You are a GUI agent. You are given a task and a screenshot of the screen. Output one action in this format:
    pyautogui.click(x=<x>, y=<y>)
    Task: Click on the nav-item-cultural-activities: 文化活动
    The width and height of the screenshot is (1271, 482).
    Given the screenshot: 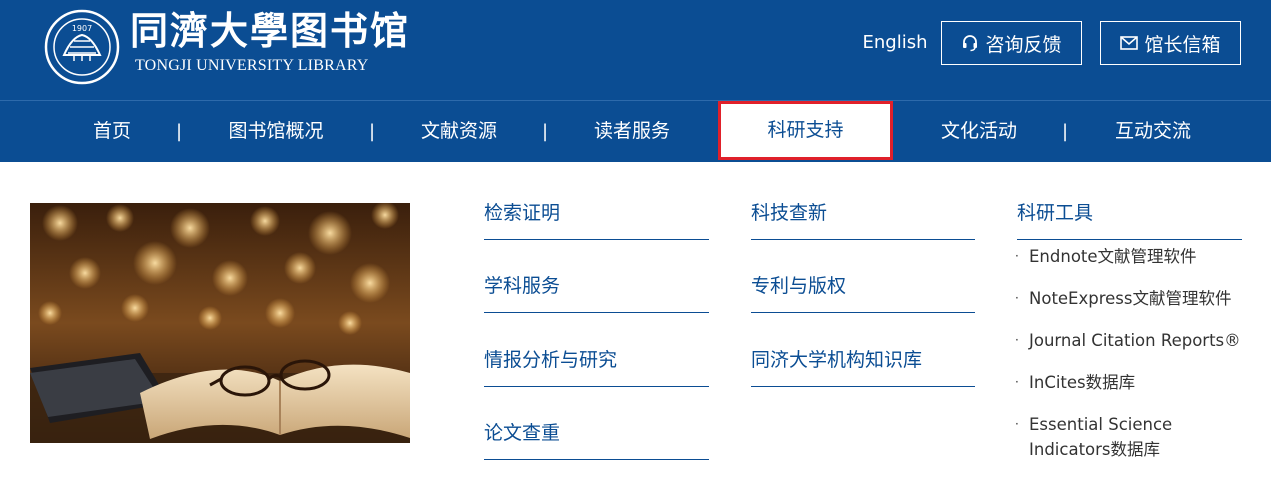 What is the action you would take?
    pyautogui.click(x=979, y=131)
    